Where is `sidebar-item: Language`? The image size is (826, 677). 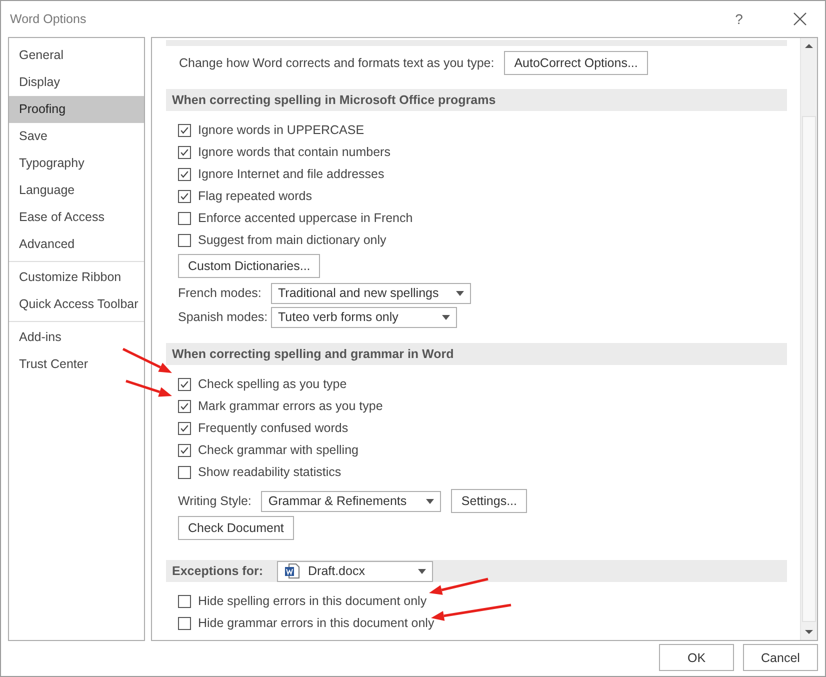
sidebar-item: Language is located at coordinates (76, 190).